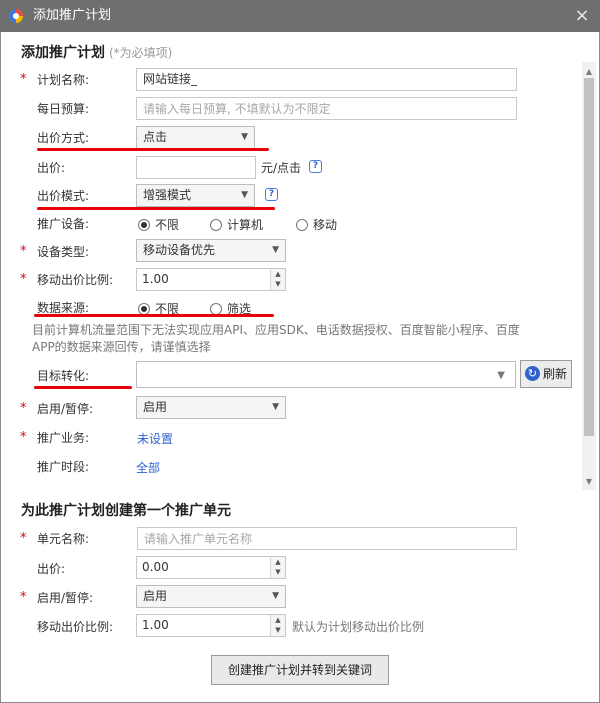 This screenshot has height=703, width=600. I want to click on scrollbar-thumb, so click(589, 257).